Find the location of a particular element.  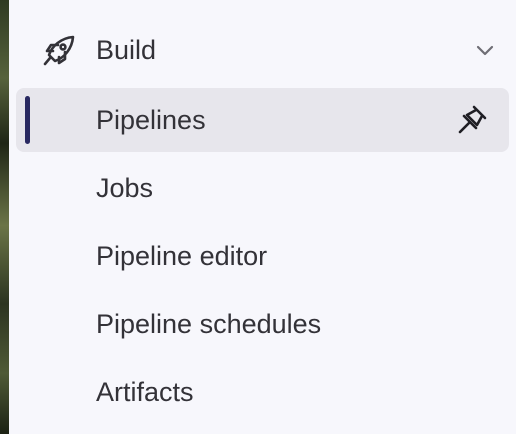

nav-item-label: Pipelines is located at coordinates (151, 120).